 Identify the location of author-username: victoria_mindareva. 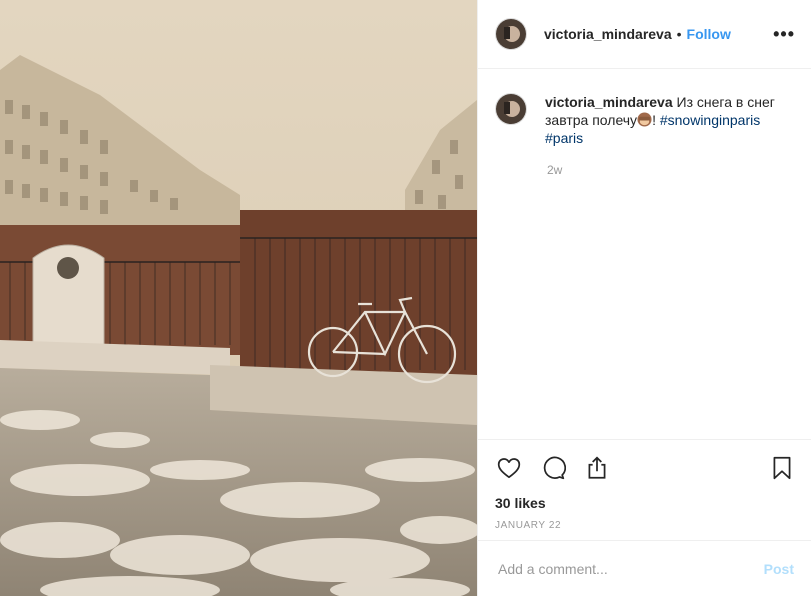
(608, 34).